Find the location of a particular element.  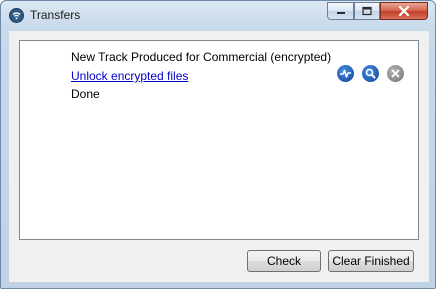

maximize-icon is located at coordinates (367, 11).